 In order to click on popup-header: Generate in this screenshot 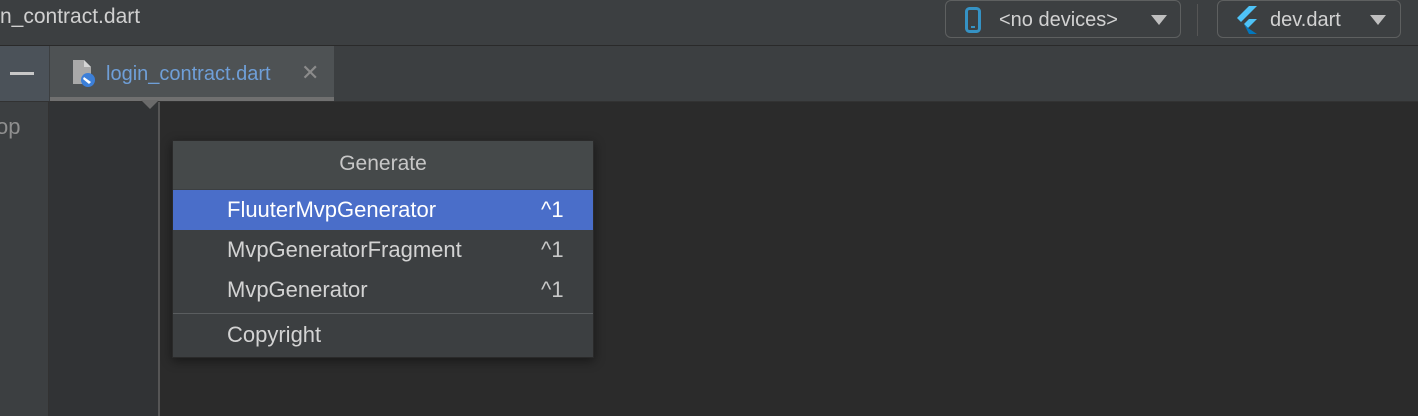, I will do `click(383, 165)`.